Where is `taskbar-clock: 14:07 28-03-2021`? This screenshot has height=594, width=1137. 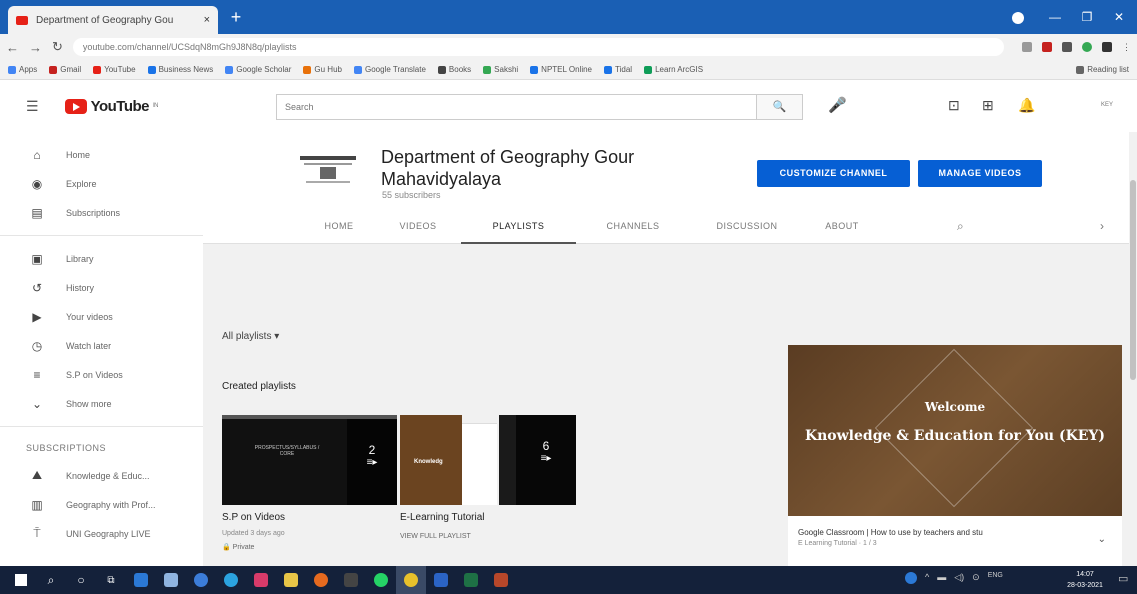
taskbar-clock: 14:07 28-03-2021 is located at coordinates (1085, 580).